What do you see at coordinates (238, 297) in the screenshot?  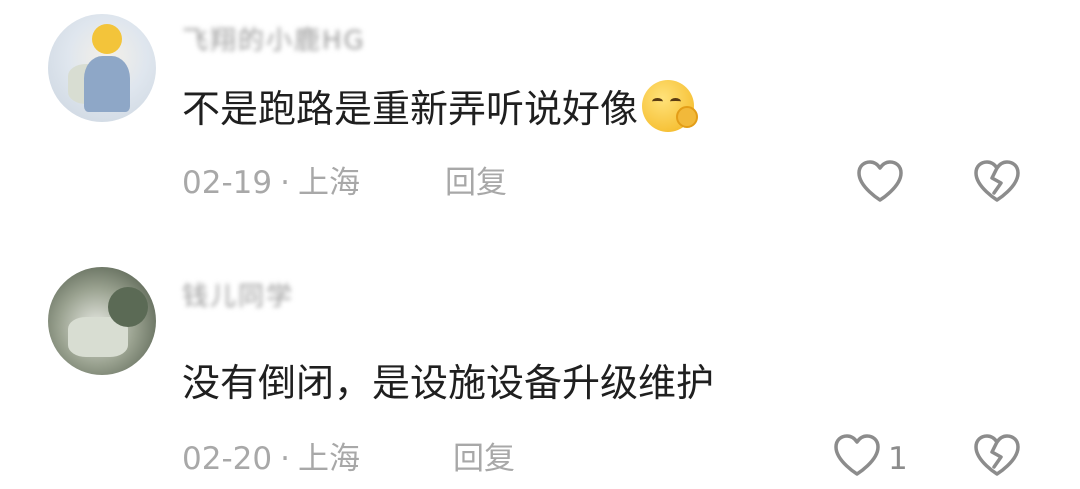 I see `username: 钱儿同学` at bounding box center [238, 297].